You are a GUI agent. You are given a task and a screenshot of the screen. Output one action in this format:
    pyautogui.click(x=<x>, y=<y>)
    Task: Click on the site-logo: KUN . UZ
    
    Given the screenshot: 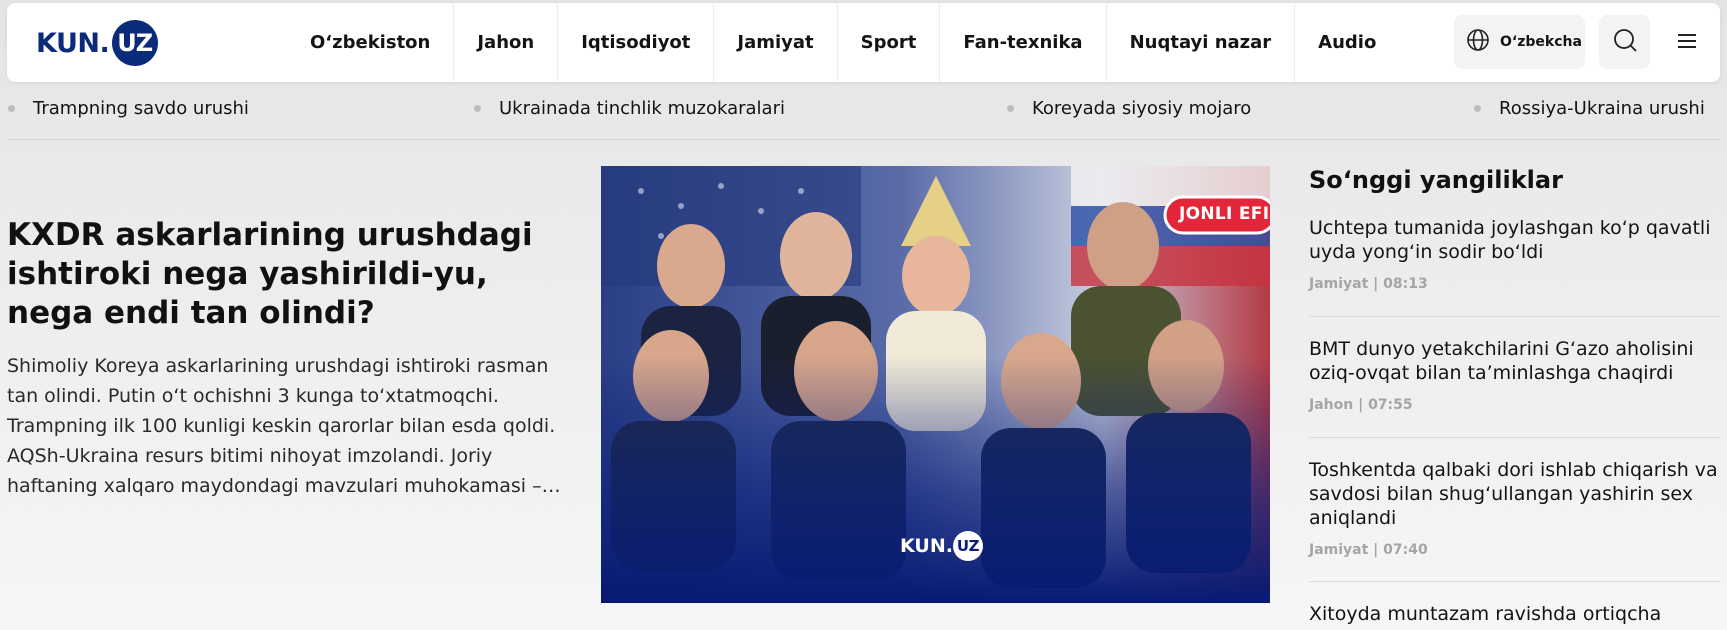 What is the action you would take?
    pyautogui.click(x=97, y=43)
    